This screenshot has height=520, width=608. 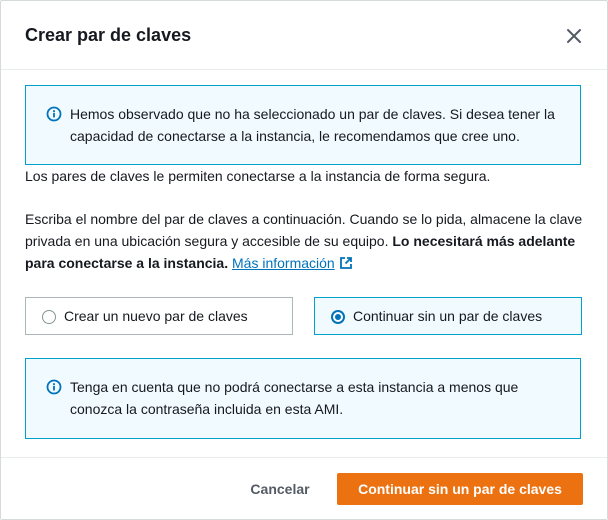 What do you see at coordinates (338, 317) in the screenshot?
I see `radio-button-checked` at bounding box center [338, 317].